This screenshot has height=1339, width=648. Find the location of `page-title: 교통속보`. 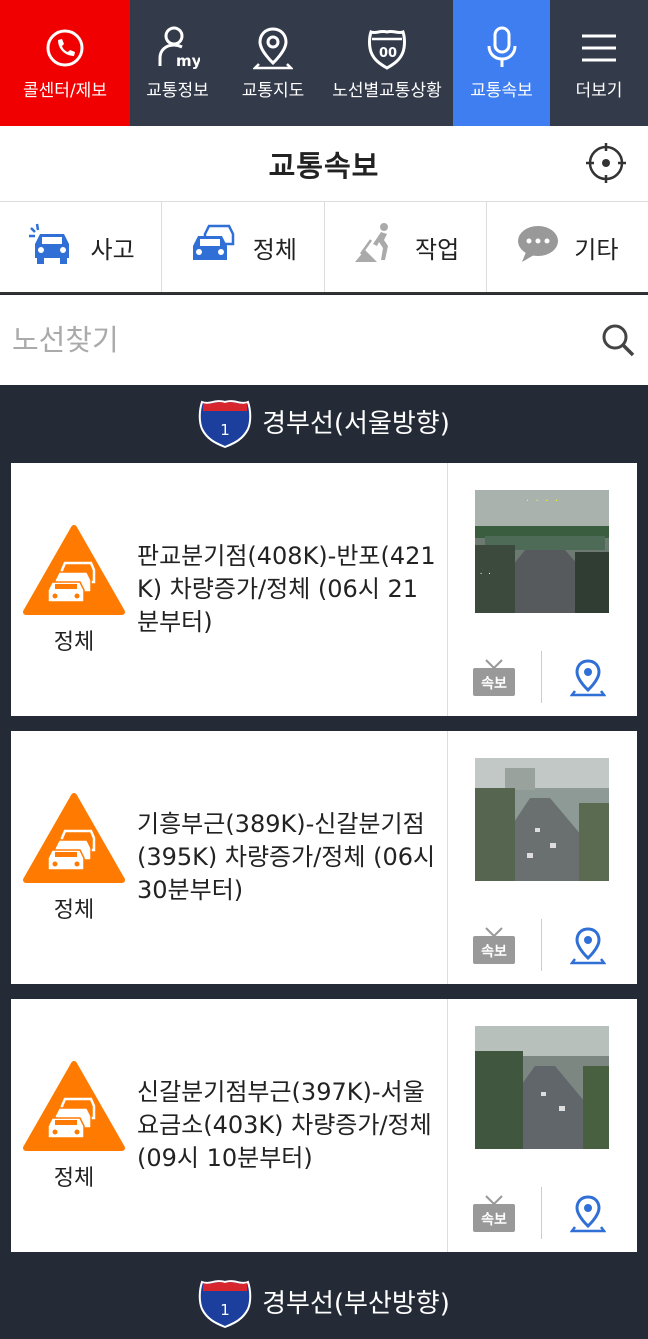

page-title: 교통속보 is located at coordinates (324, 165).